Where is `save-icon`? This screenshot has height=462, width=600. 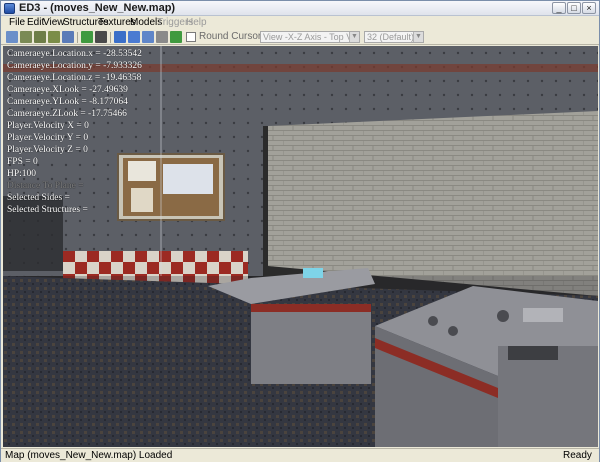 save-icon is located at coordinates (40, 37).